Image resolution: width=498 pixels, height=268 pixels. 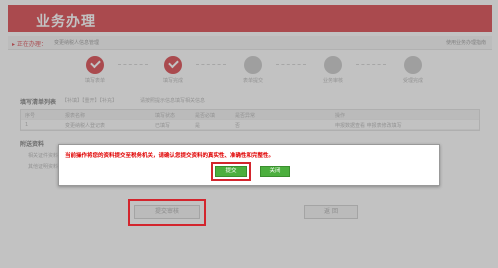 What do you see at coordinates (170, 156) in the screenshot?
I see `dialog-message: 当前操作将您的资料提交至税务机关，请确认您提交资料的真实性、准确性和完整性。` at bounding box center [170, 156].